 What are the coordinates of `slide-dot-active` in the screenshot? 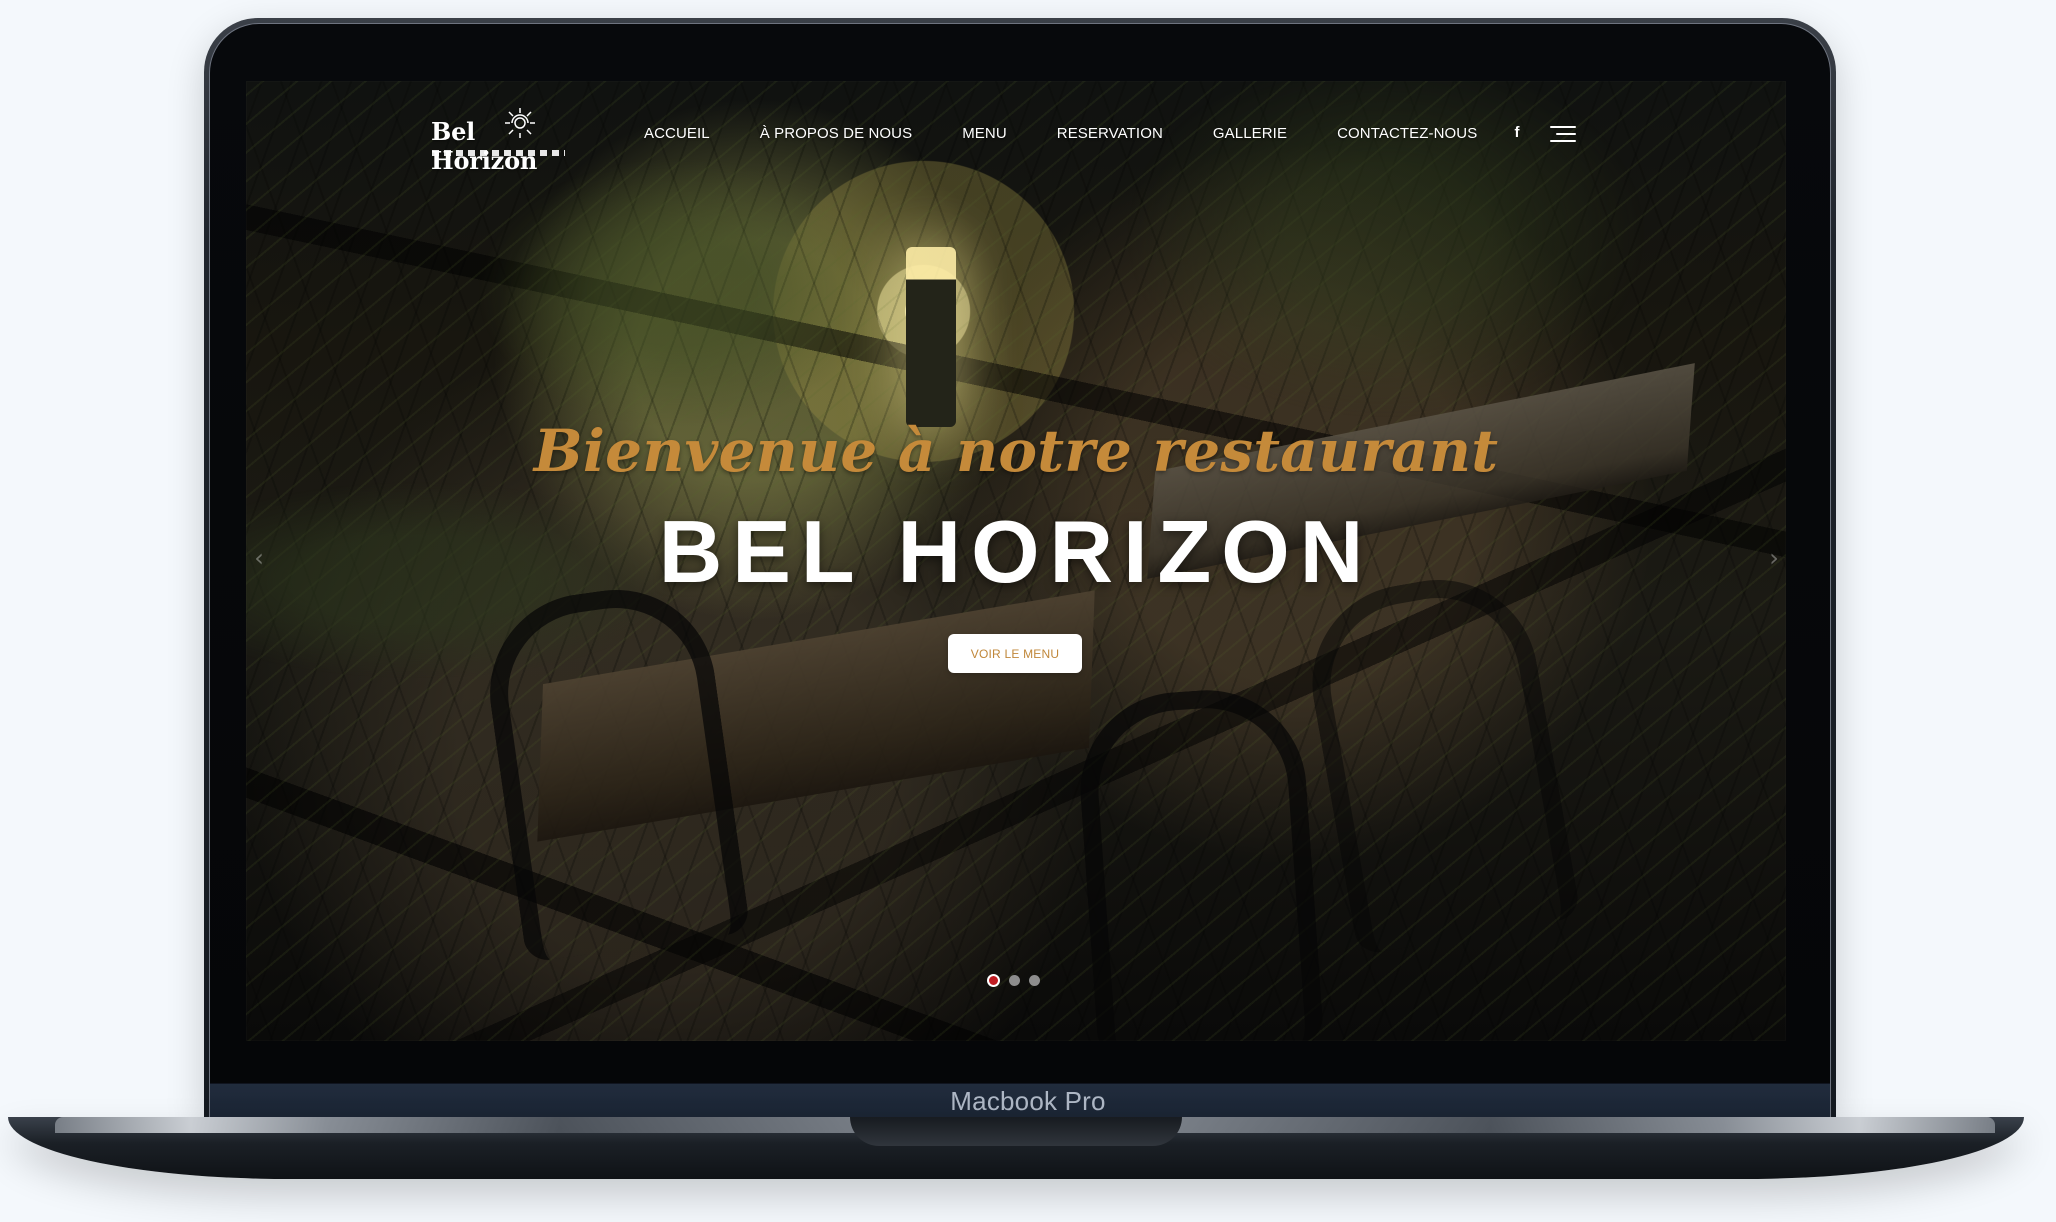 It's located at (993, 980).